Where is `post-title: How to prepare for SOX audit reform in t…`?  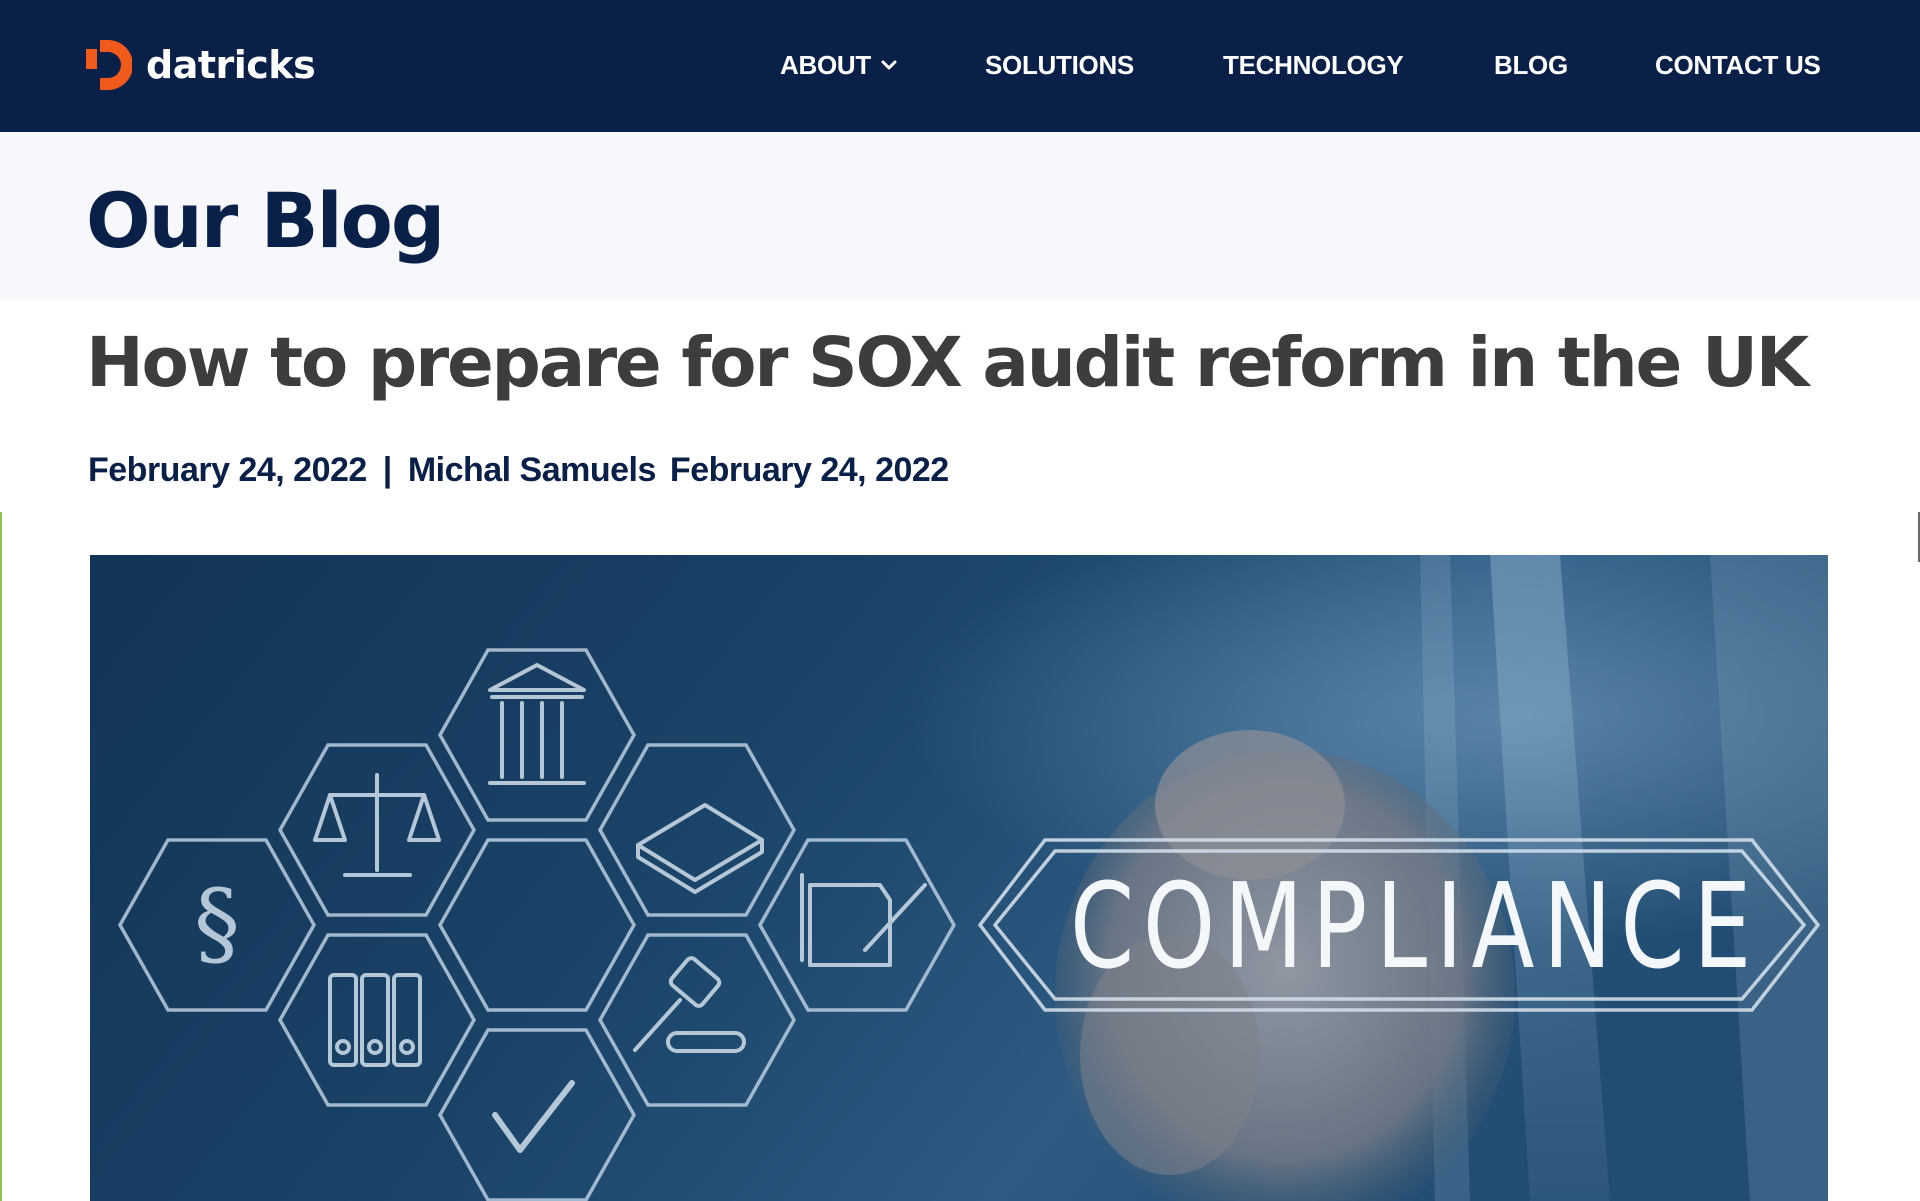
post-title: How to prepare for SOX audit reform in t… is located at coordinates (947, 363).